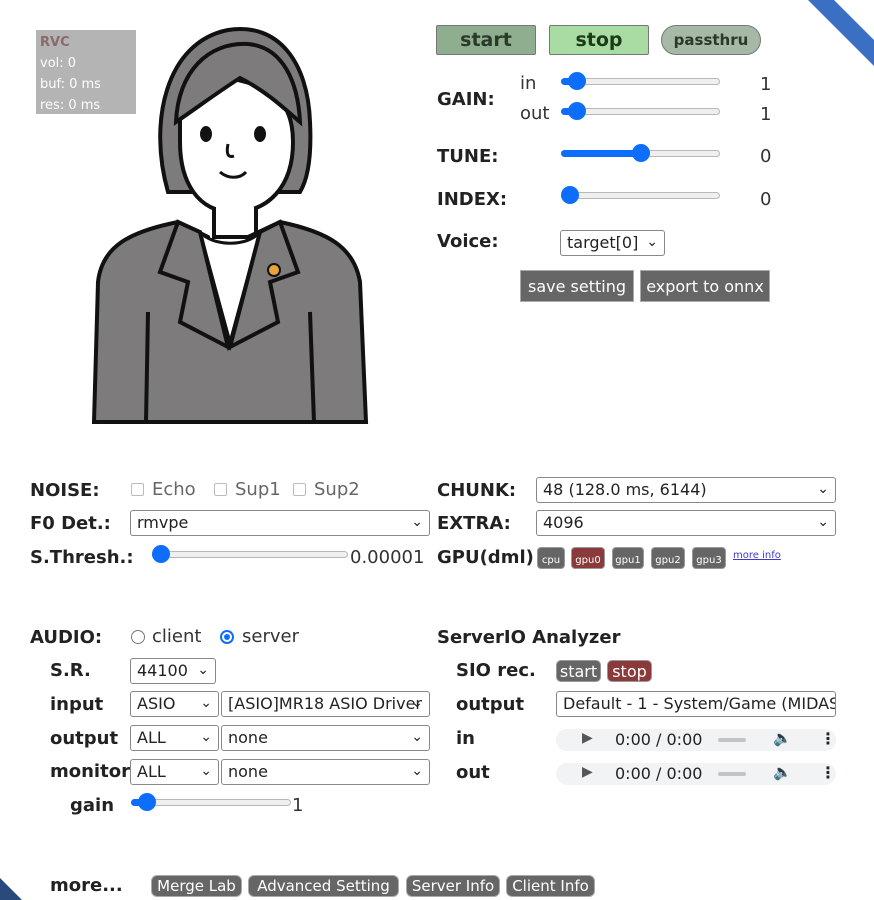  What do you see at coordinates (465, 738) in the screenshot?
I see `sio-in-label: in` at bounding box center [465, 738].